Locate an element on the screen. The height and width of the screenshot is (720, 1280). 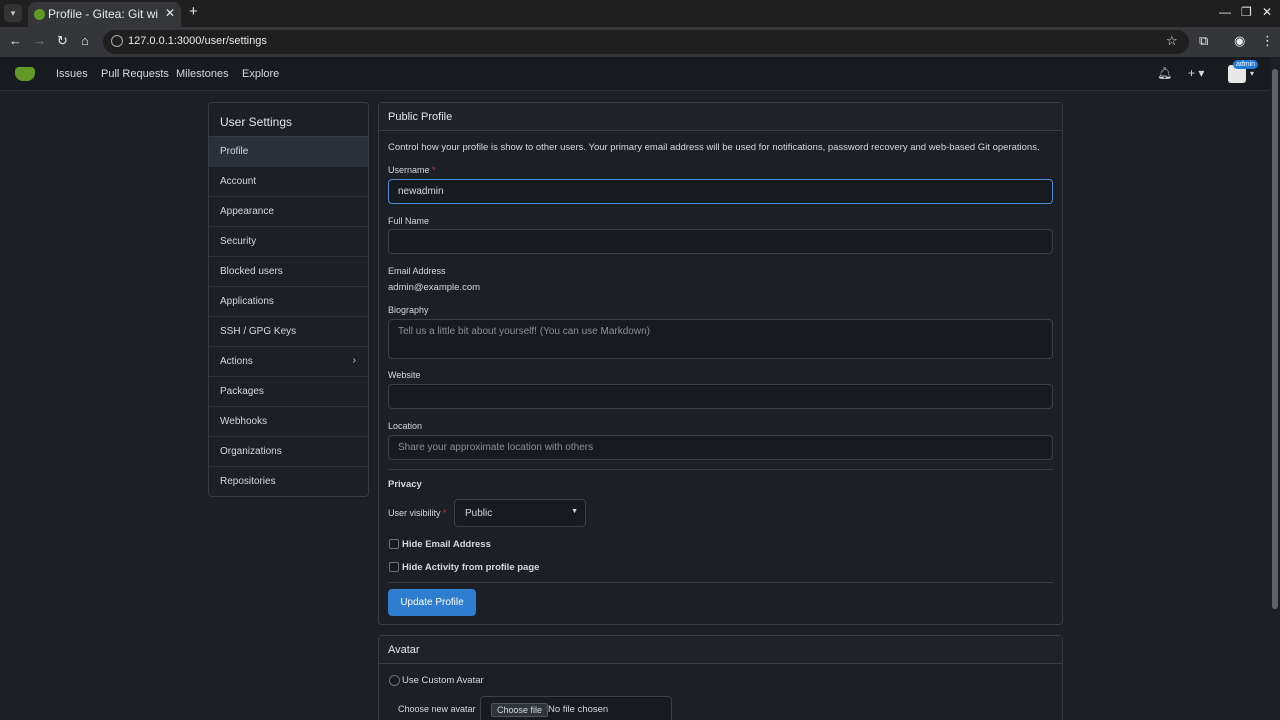
url-text: 127.0.0.1:3000/user/settings is located at coordinates (197, 41).